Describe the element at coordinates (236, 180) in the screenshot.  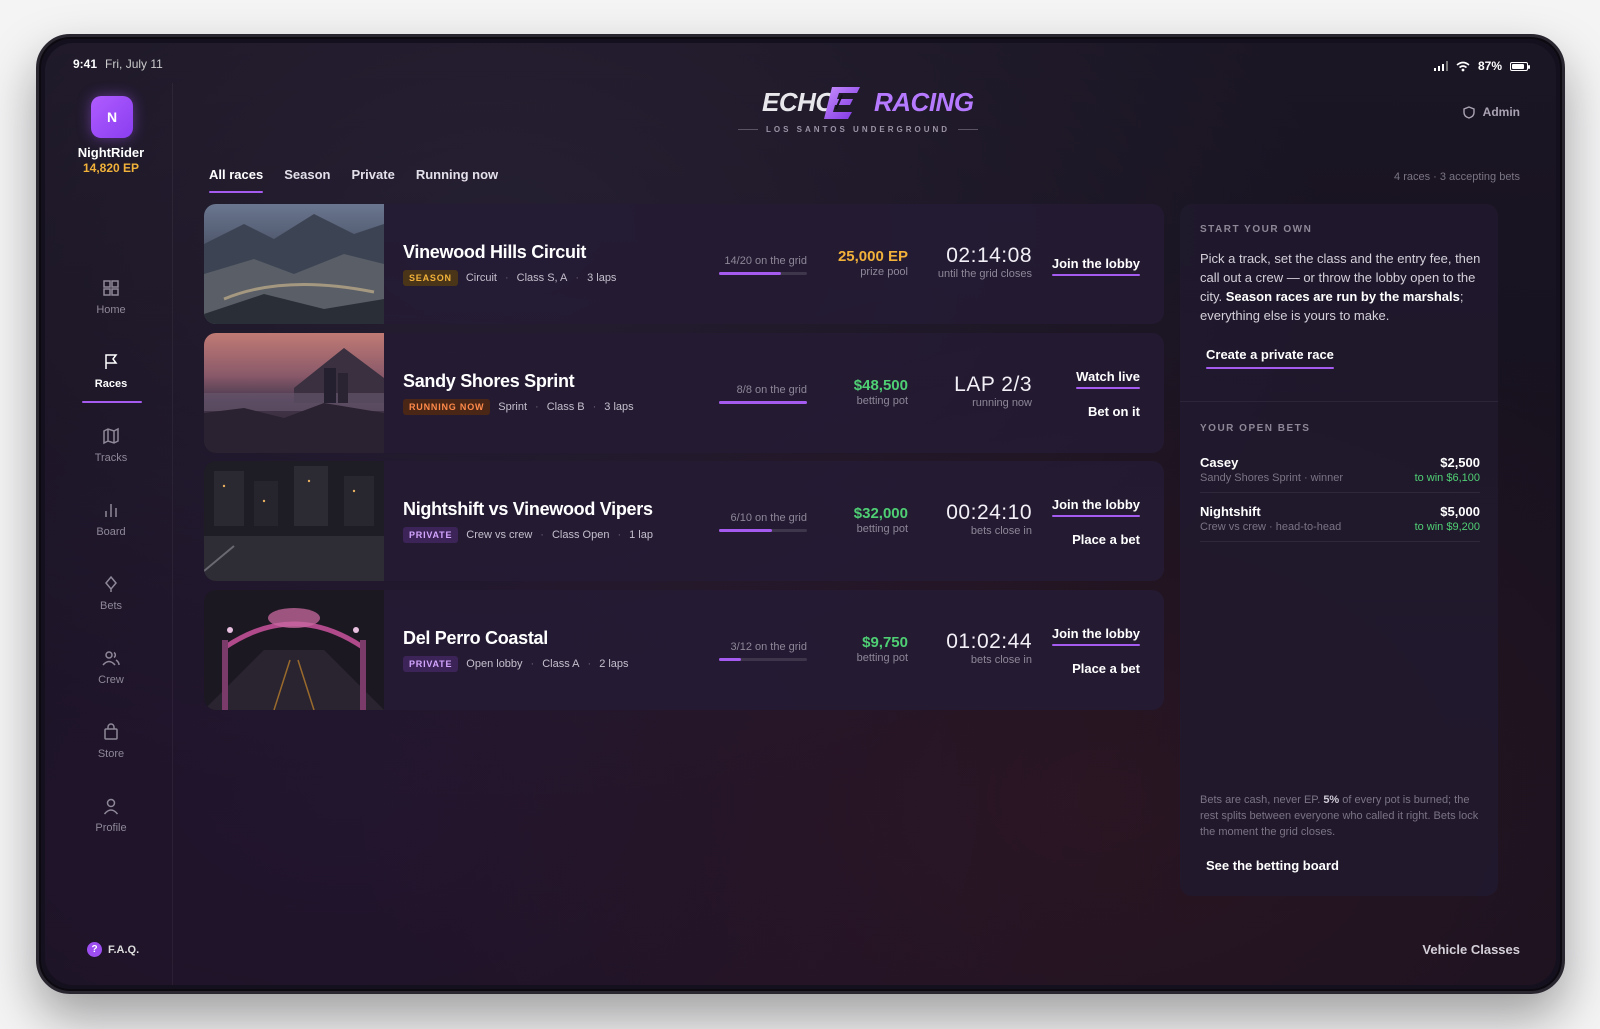
I see `tab-all-races: All races` at that location.